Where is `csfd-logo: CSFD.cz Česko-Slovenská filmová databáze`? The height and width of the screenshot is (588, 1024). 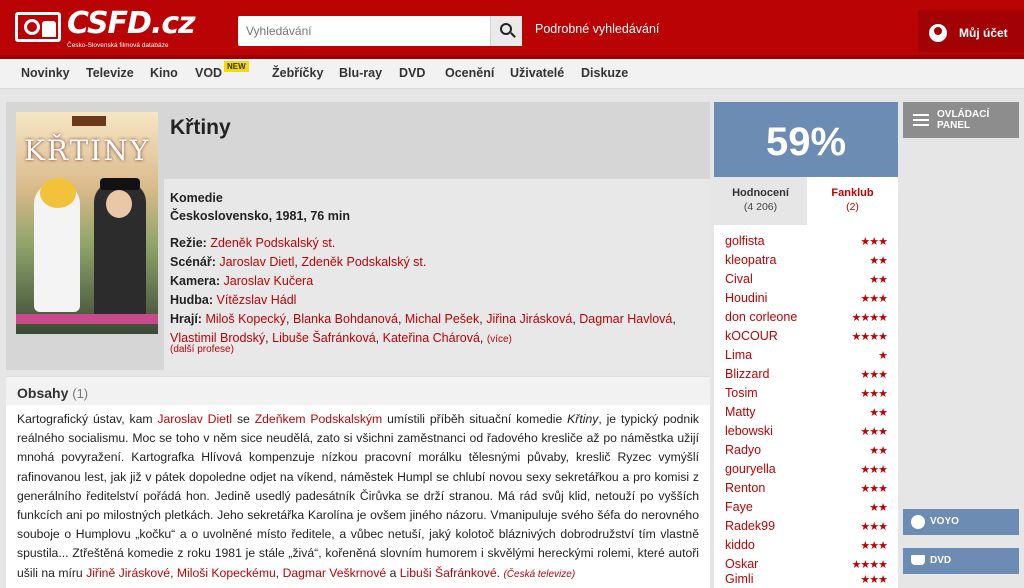
csfd-logo: CSFD.cz Česko-Slovenská filmová databáze is located at coordinates (105, 28).